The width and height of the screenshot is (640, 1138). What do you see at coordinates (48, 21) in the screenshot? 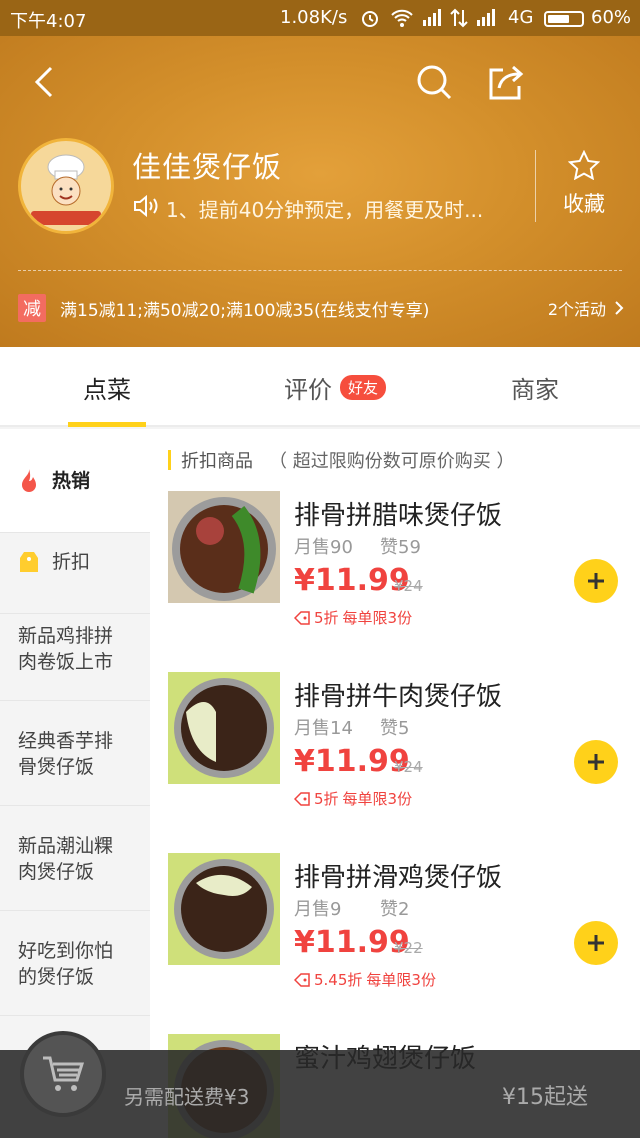
I see `status-time: 下午4:07` at bounding box center [48, 21].